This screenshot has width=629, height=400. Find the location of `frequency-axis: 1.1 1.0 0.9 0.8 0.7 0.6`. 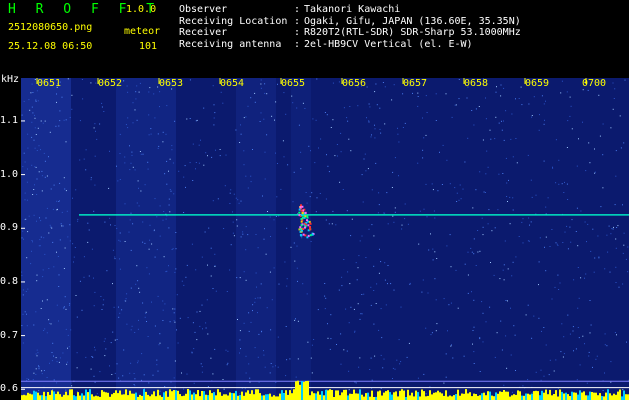

frequency-axis: 1.1 1.0 0.9 0.8 0.7 0.6 is located at coordinates (10, 239).